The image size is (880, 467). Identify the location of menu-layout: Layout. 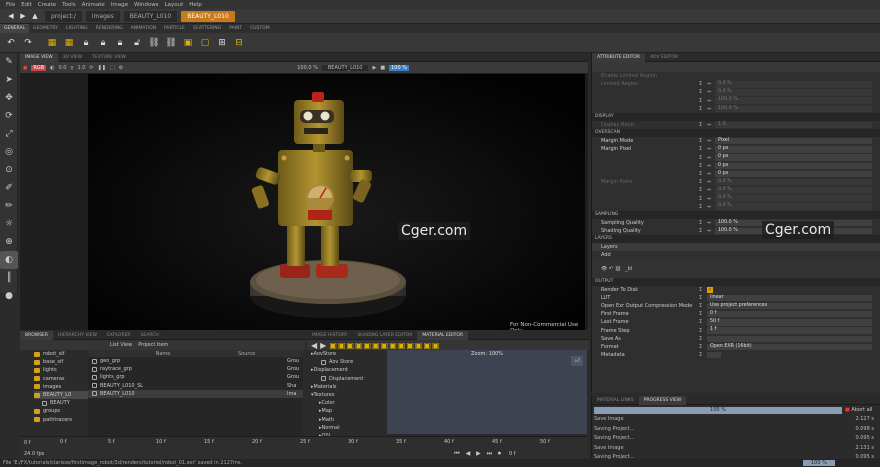
(174, 5).